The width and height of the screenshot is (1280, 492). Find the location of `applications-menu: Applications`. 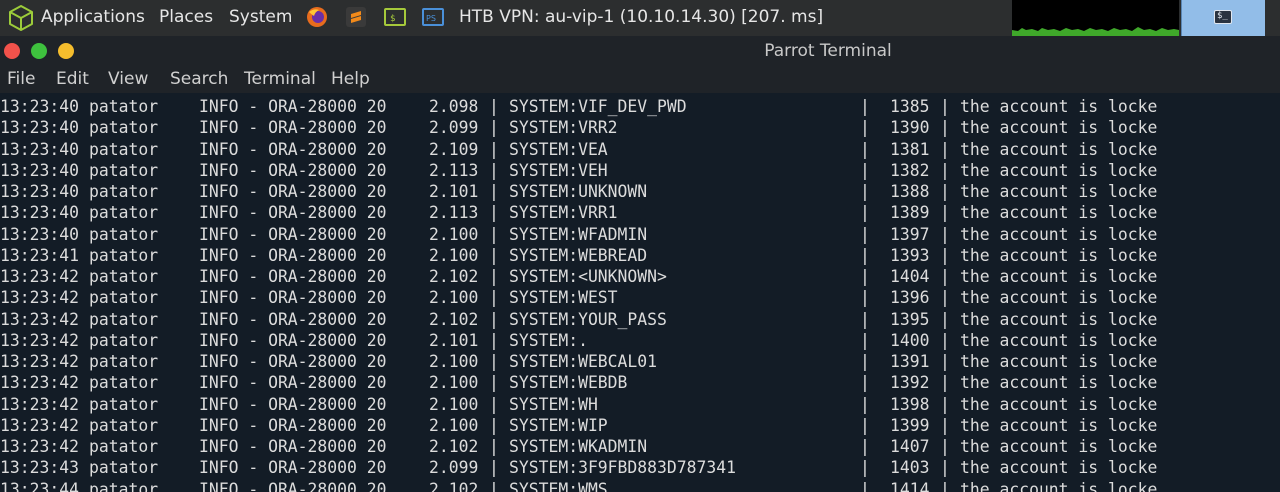

applications-menu: Applications is located at coordinates (93, 18).